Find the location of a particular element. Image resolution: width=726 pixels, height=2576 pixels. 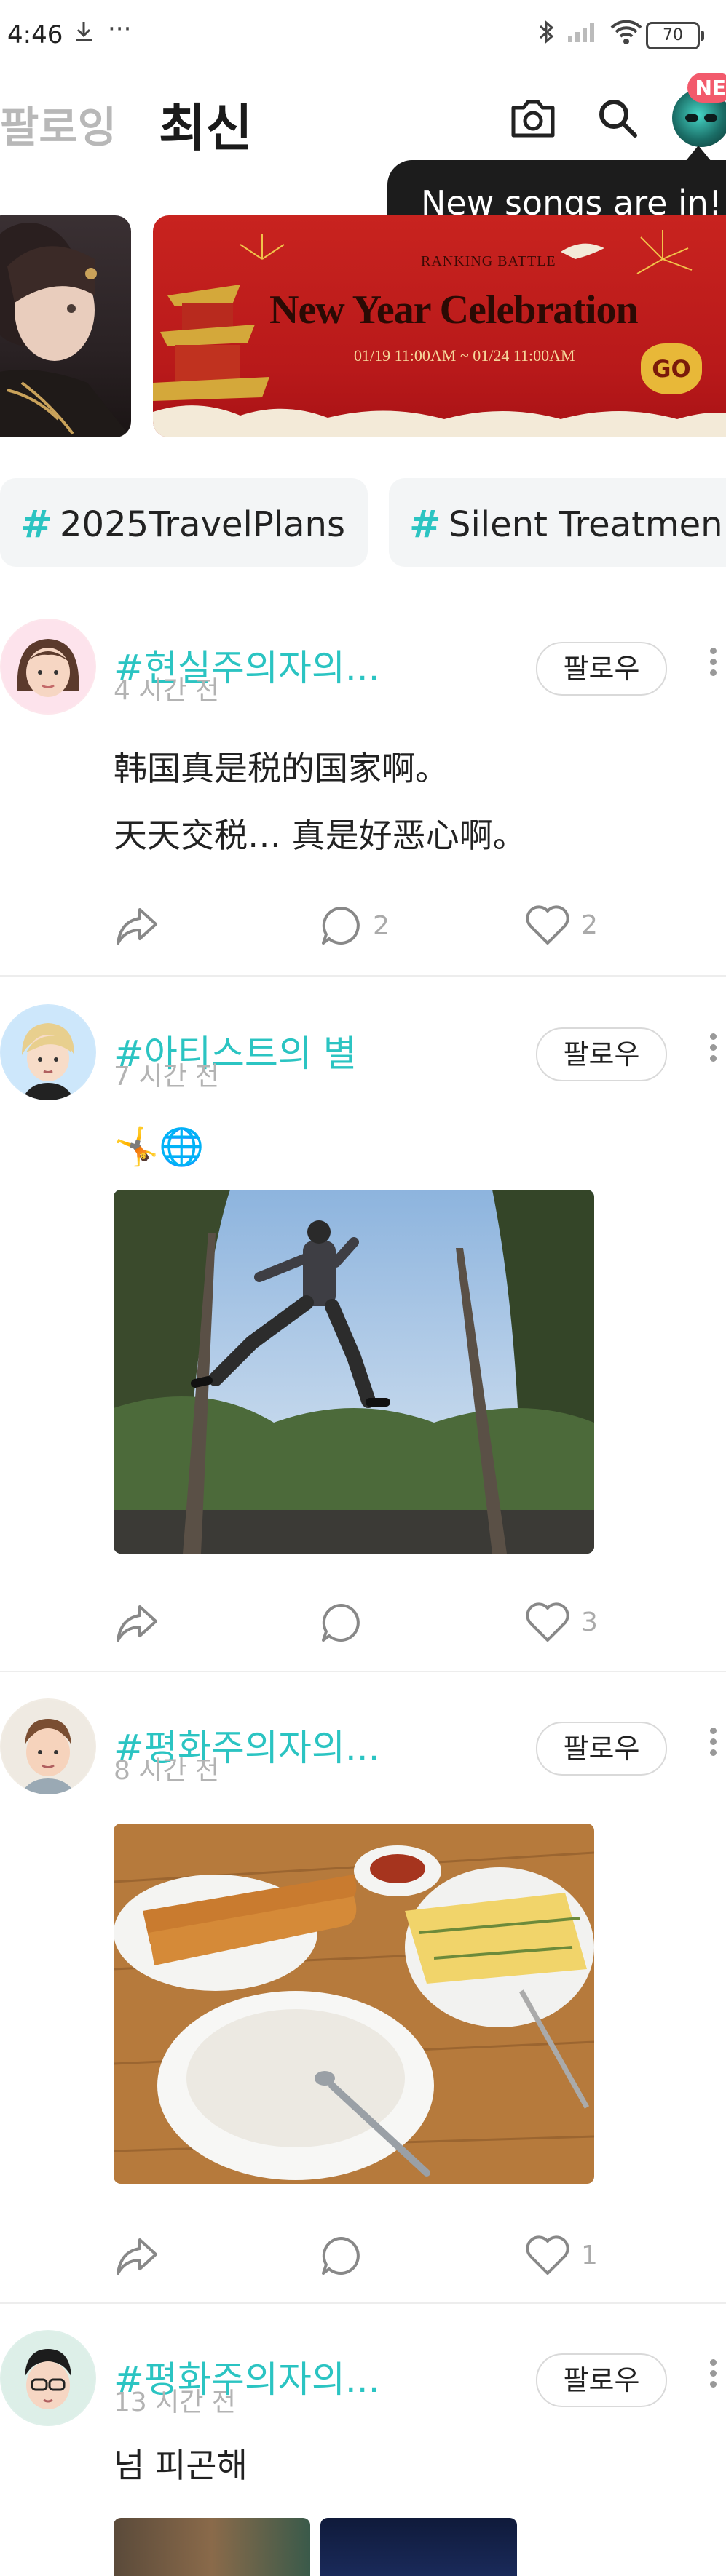

like-count: 1 is located at coordinates (589, 2255).